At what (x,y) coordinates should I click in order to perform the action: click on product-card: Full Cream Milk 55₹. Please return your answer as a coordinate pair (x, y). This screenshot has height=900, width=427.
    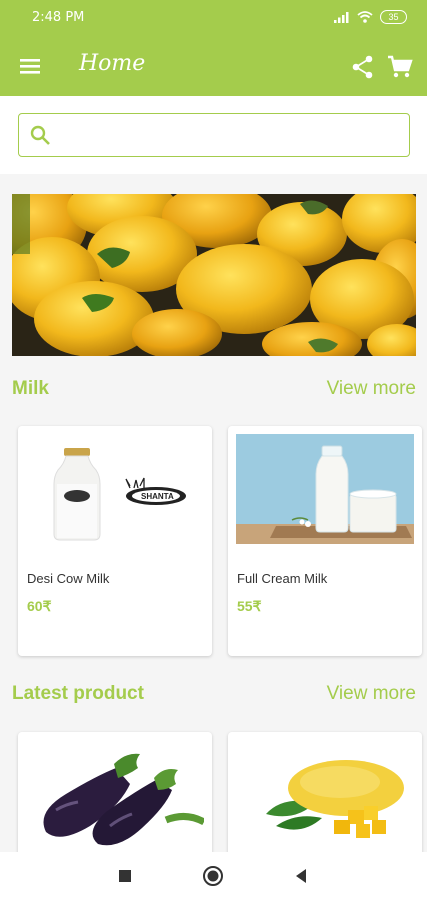
    Looking at the image, I should click on (325, 541).